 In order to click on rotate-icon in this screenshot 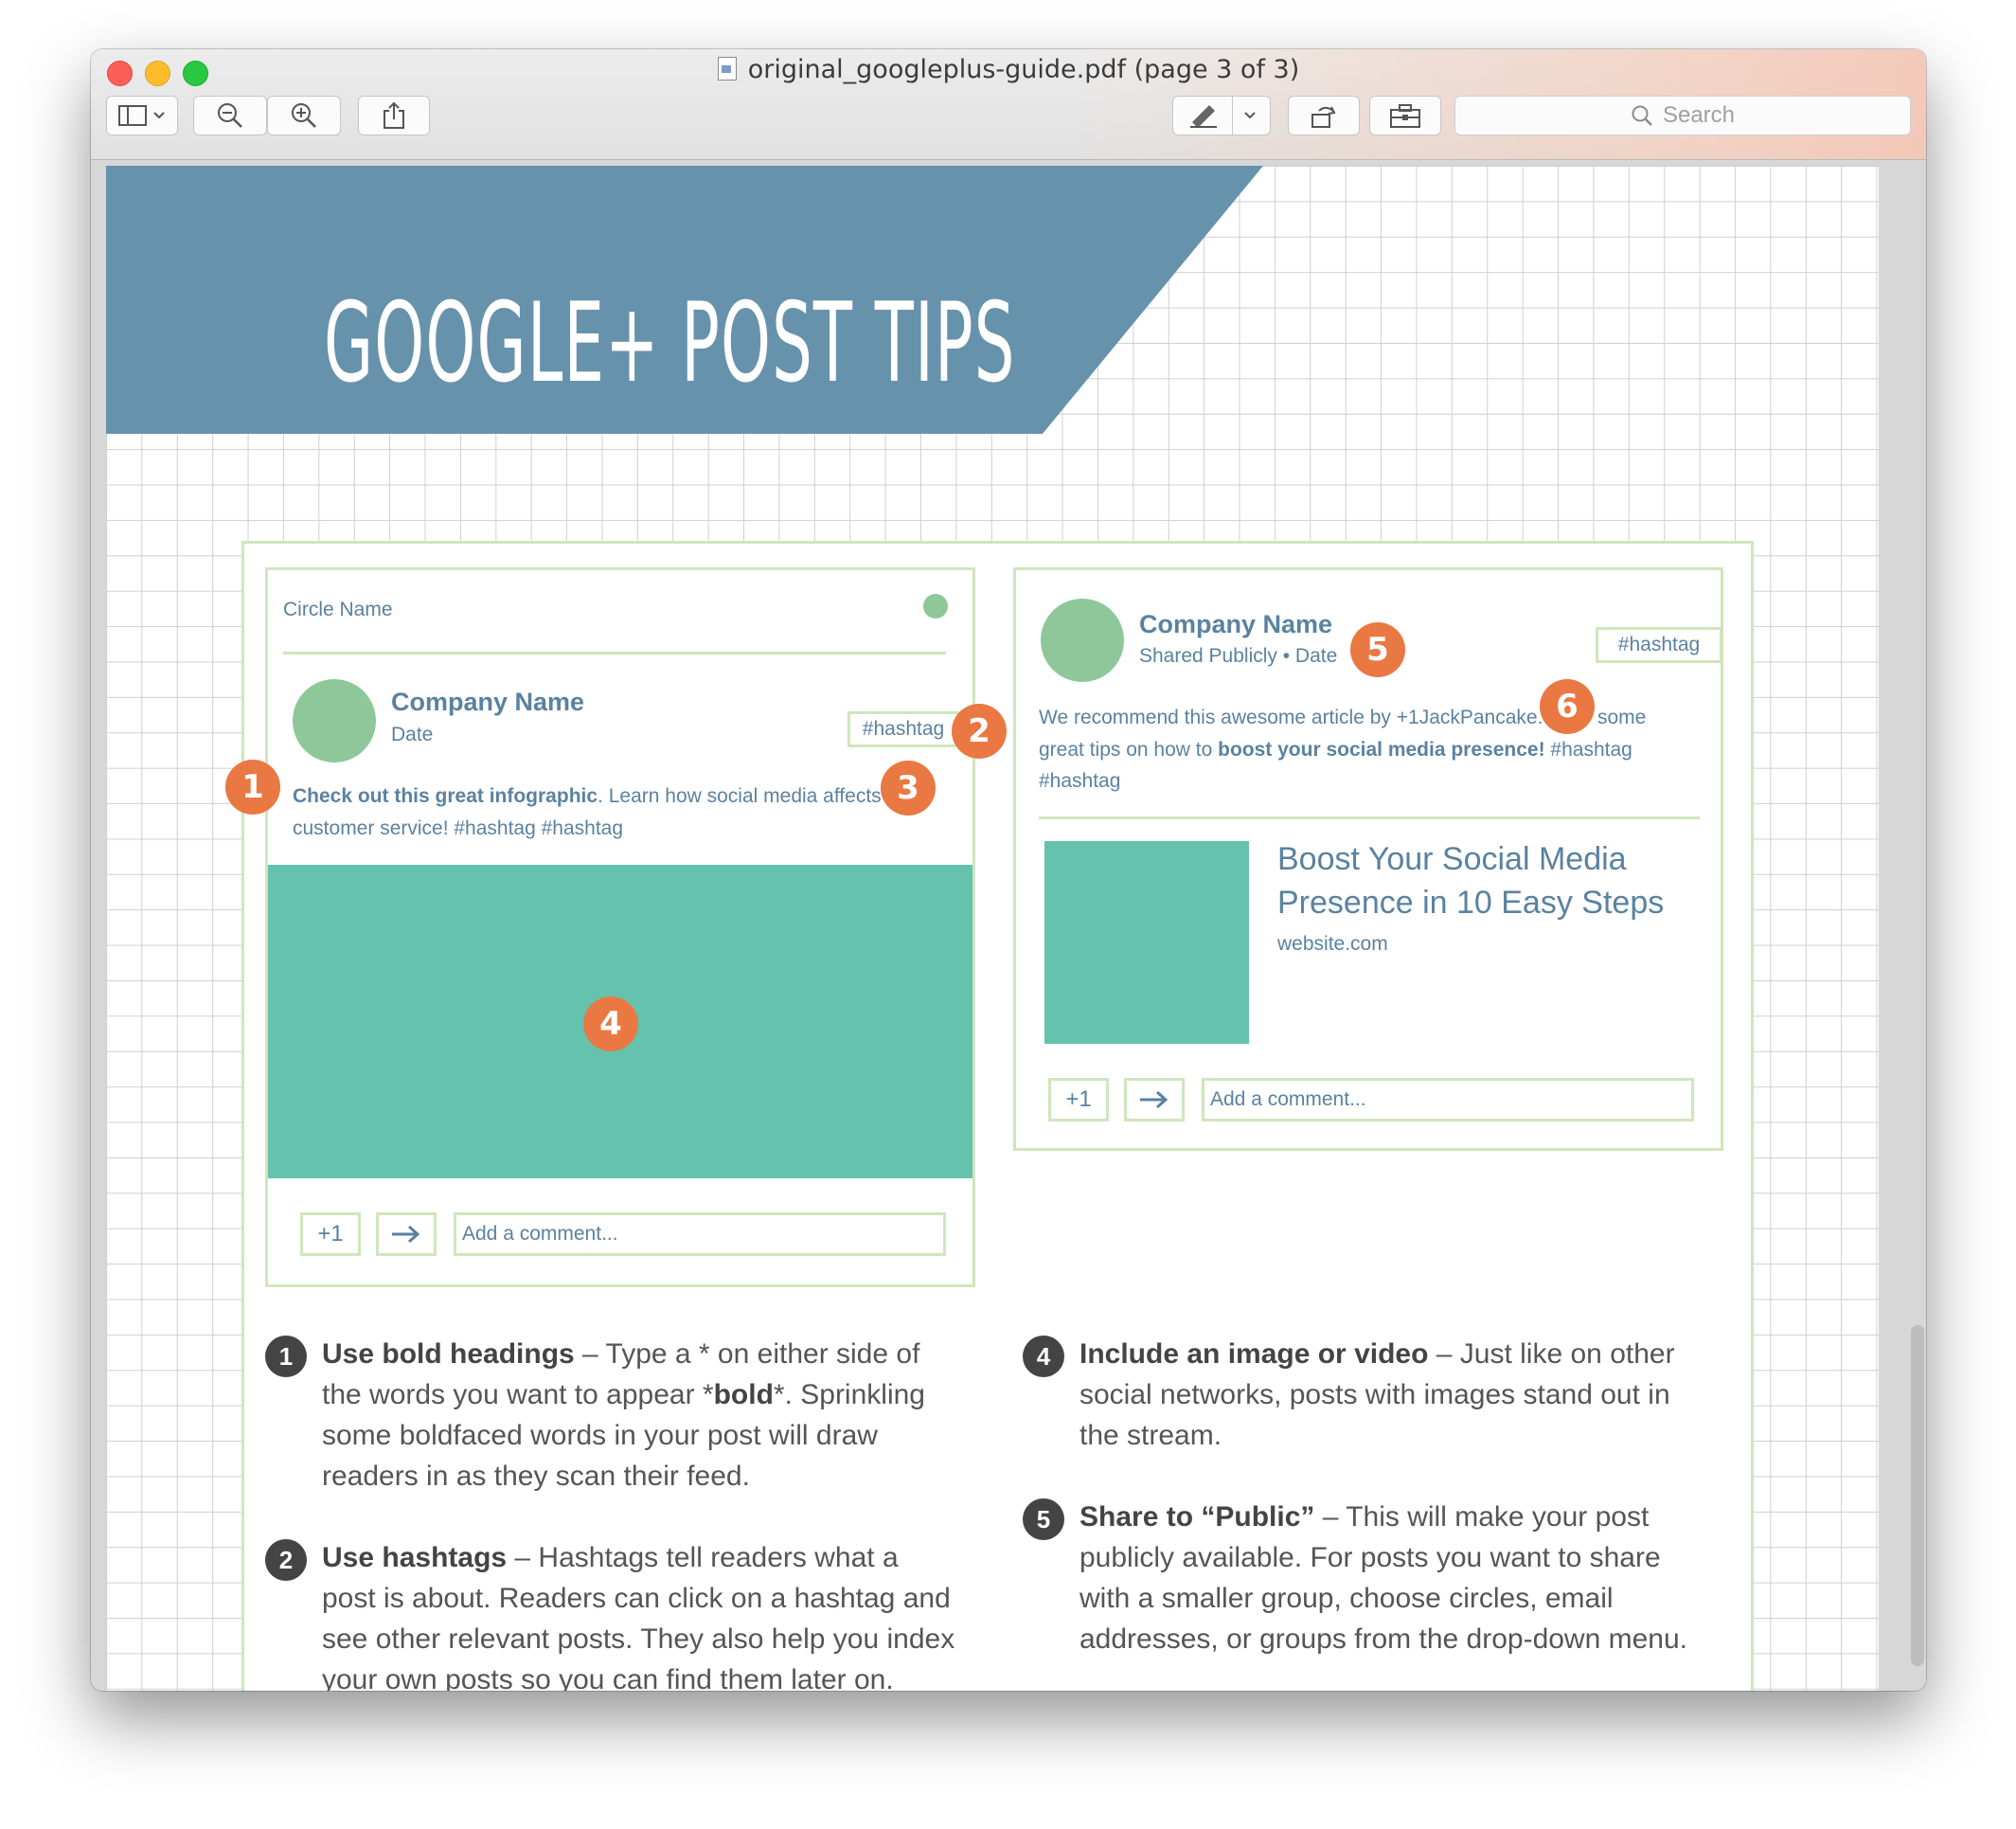, I will do `click(1323, 117)`.